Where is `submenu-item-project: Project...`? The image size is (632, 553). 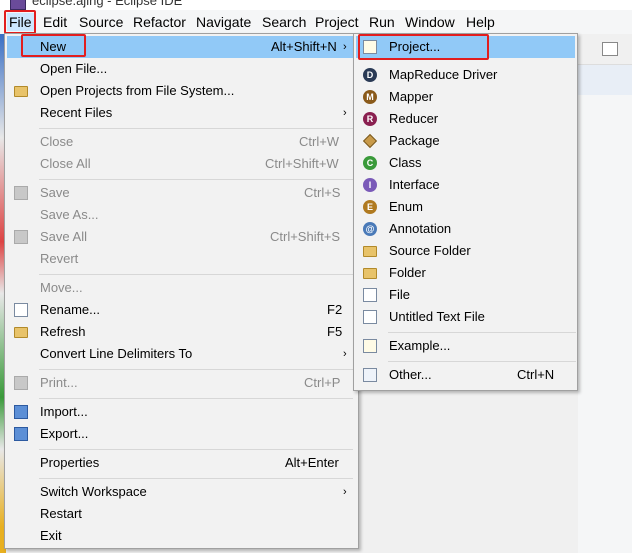 submenu-item-project: Project... is located at coordinates (465, 47).